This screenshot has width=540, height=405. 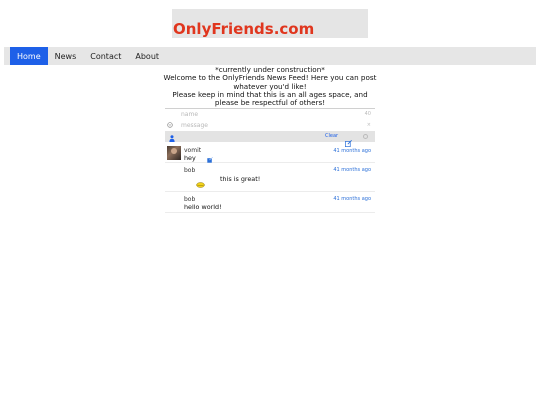 I want to click on nav-item-contact: Contact, so click(x=105, y=56).